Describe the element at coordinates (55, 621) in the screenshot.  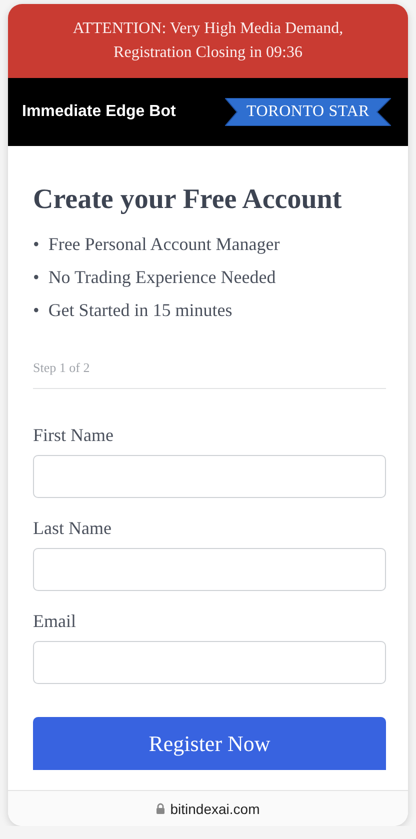
I see `field-label: Email` at that location.